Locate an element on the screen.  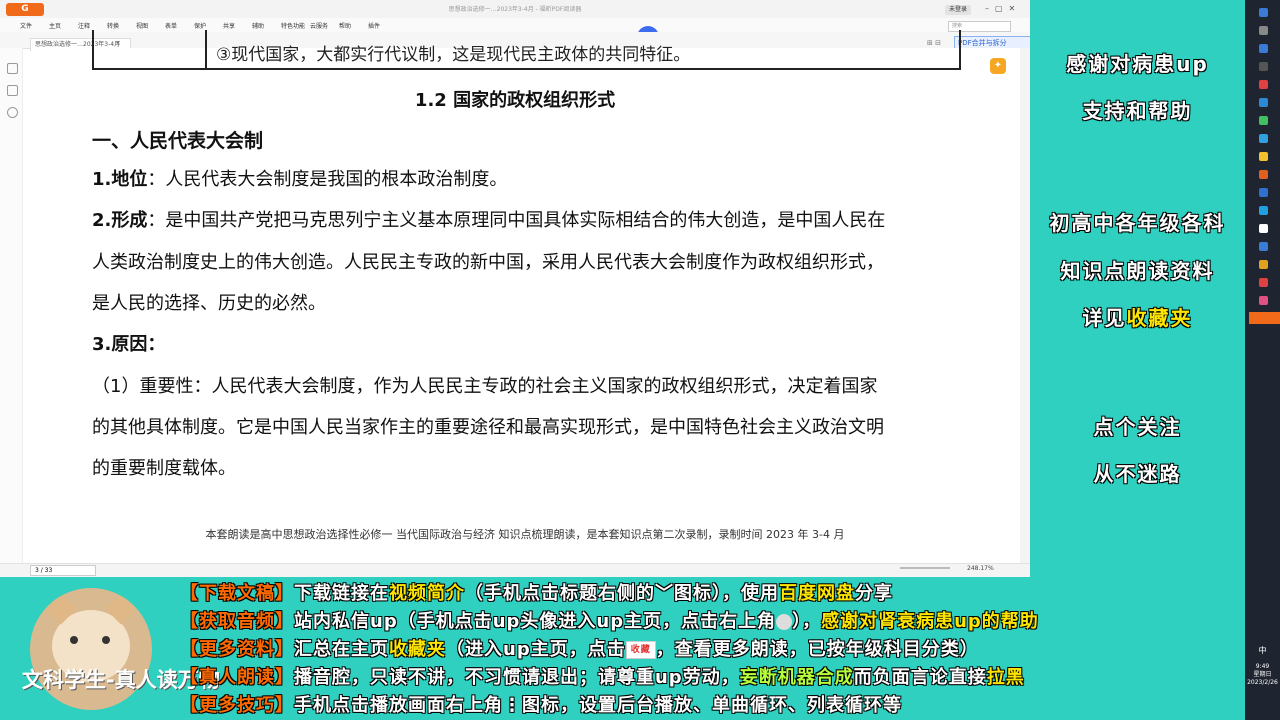
banner-text: （进入up主页，点击 is located at coordinates (536, 649).